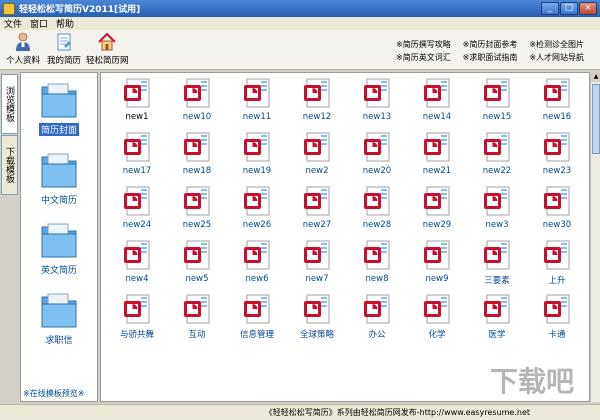 This screenshot has height=420, width=600. I want to click on folder-cover-letter: 求职信, so click(59, 317).